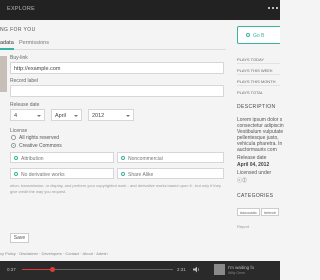  I want to click on report-link: Report, so click(243, 226).